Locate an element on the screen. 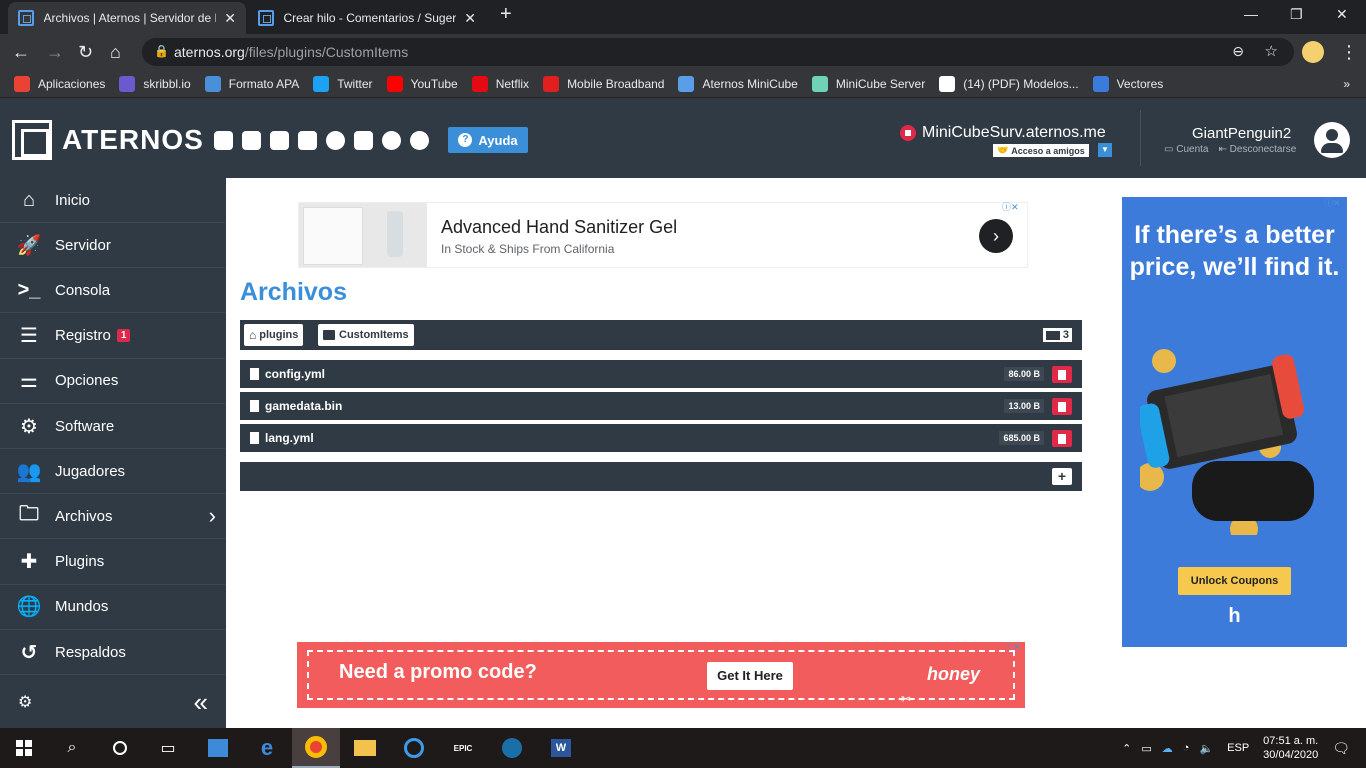 This screenshot has height=768, width=1366. file-row: gamedata.bin 13.00 B is located at coordinates (661, 406).